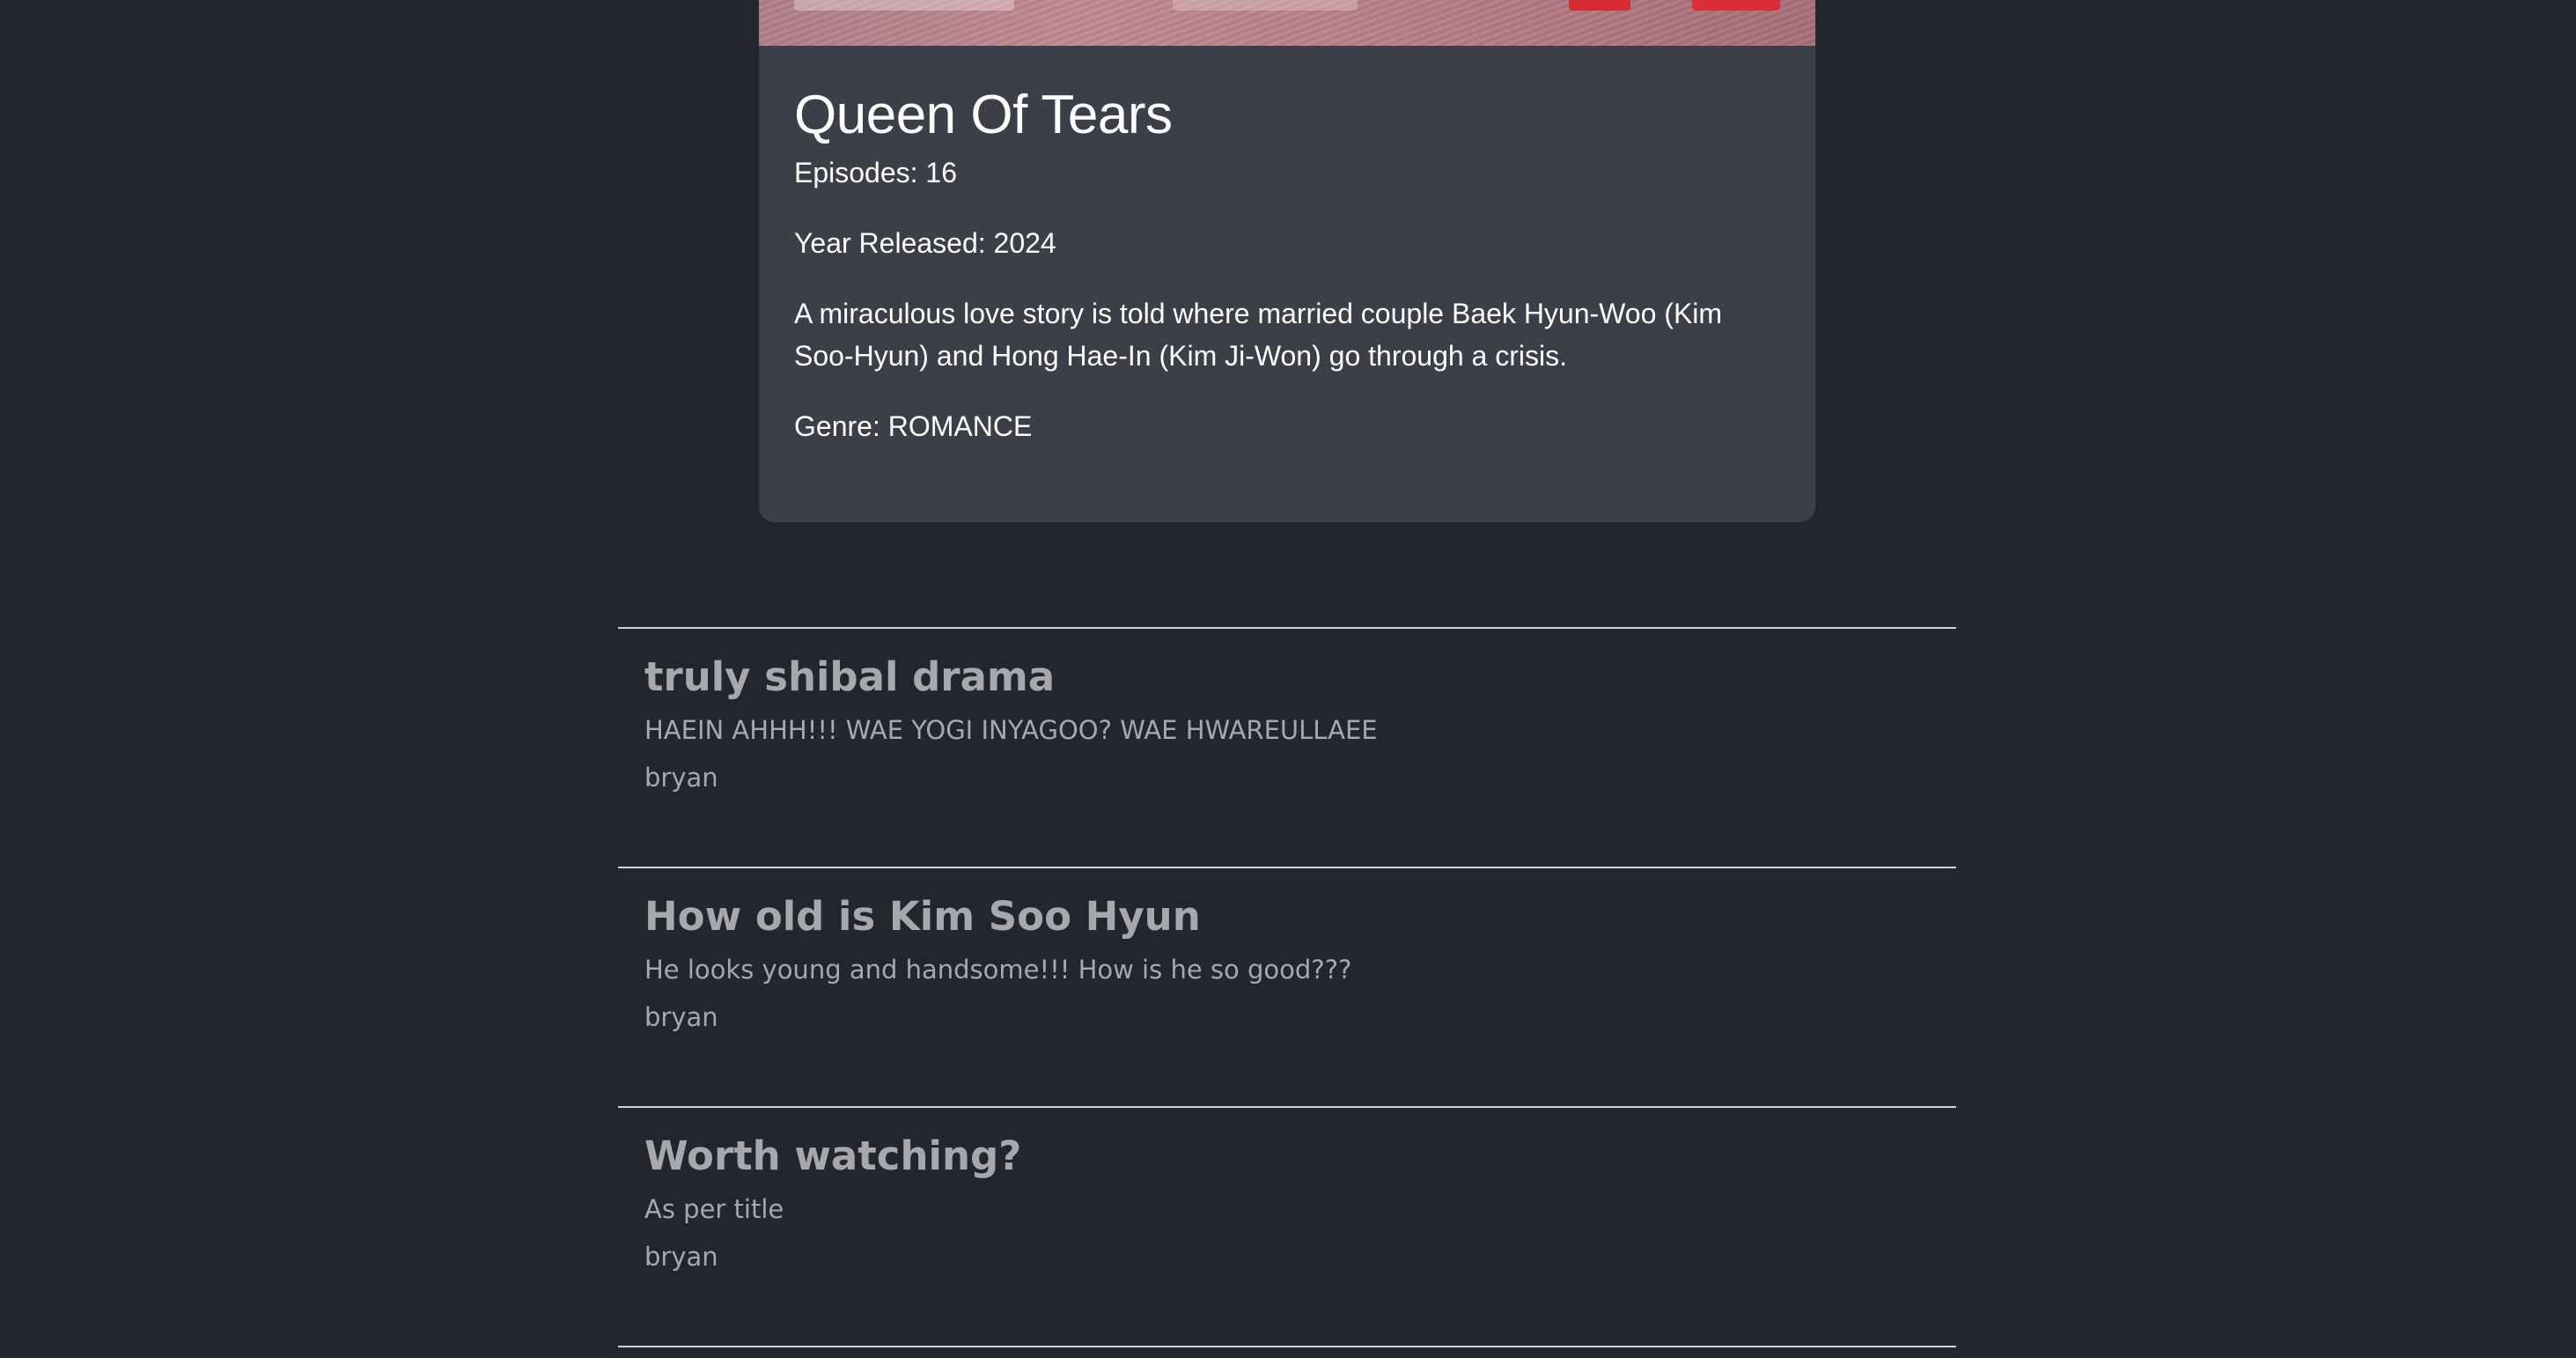  What do you see at coordinates (984, 115) in the screenshot?
I see `show-title: Queen Of Tears` at bounding box center [984, 115].